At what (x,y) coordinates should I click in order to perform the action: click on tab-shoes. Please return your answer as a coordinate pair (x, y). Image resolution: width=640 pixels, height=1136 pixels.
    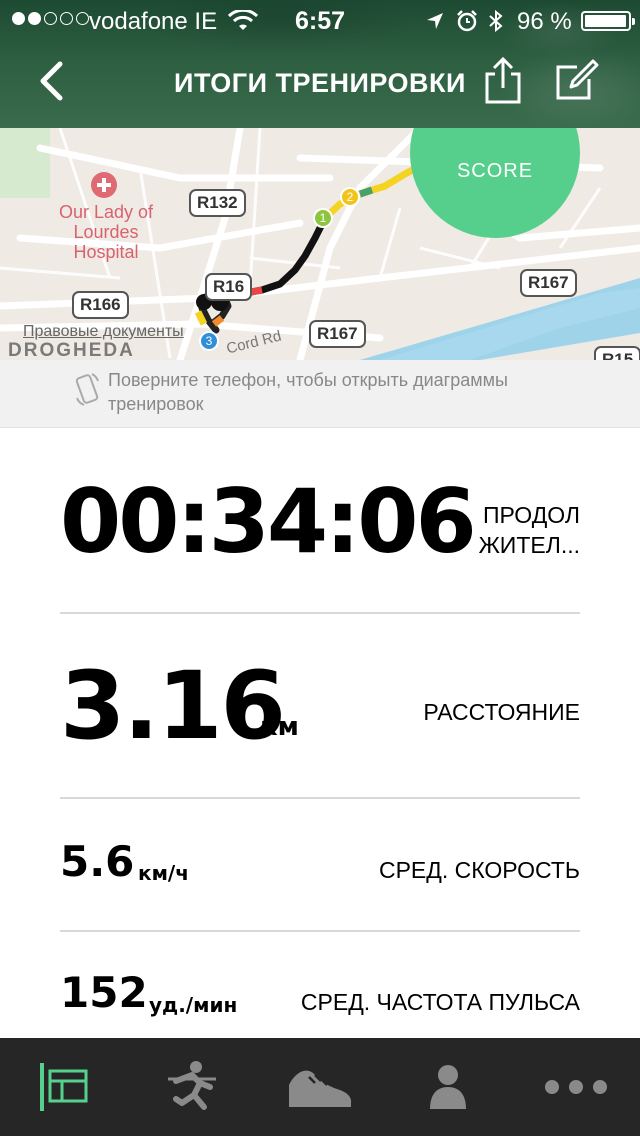
    Looking at the image, I should click on (320, 1087).